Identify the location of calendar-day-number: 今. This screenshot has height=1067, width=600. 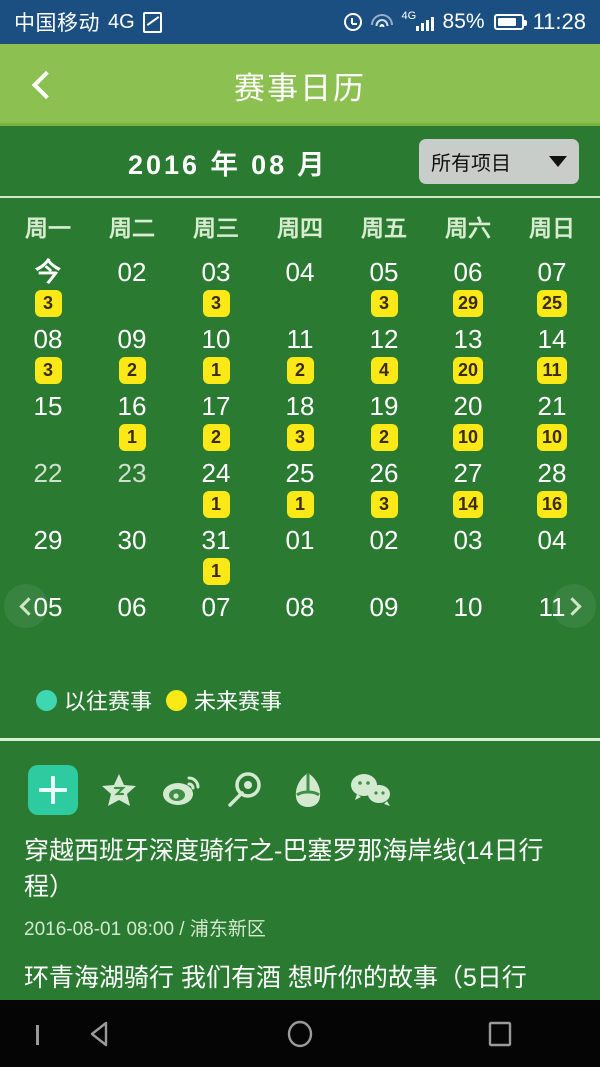
(47, 272).